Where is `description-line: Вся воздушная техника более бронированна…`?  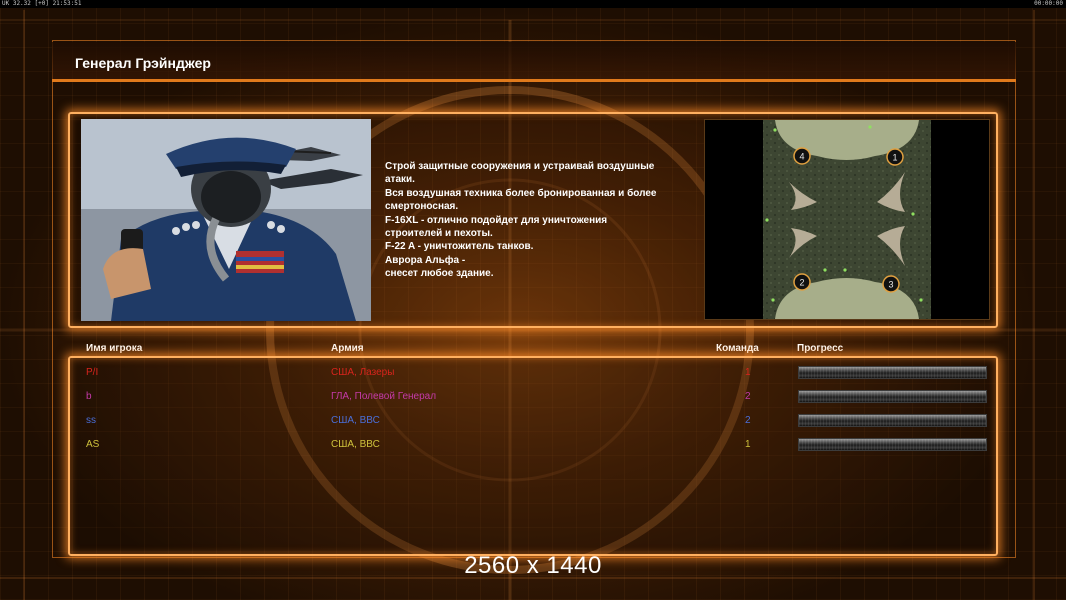 description-line: Вся воздушная техника более бронированна… is located at coordinates (521, 193).